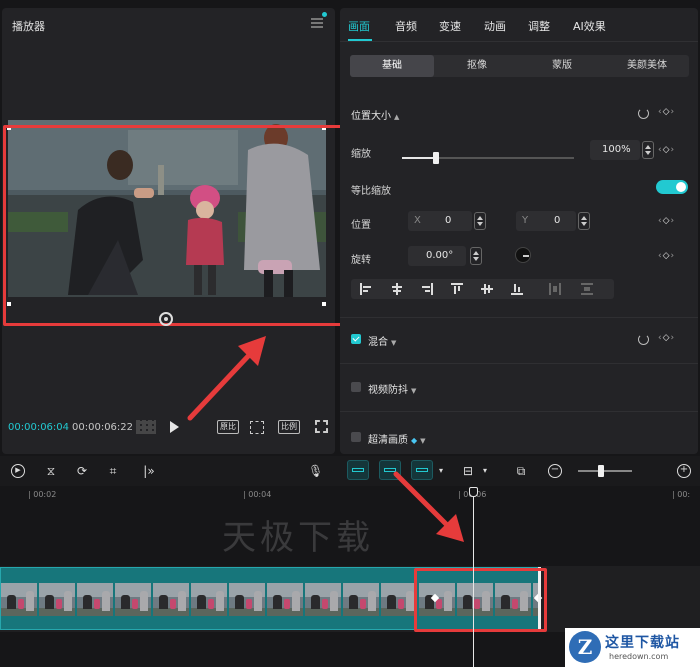 This screenshot has width=700, height=667. I want to click on play-from-start-icon: ▶, so click(18, 471).